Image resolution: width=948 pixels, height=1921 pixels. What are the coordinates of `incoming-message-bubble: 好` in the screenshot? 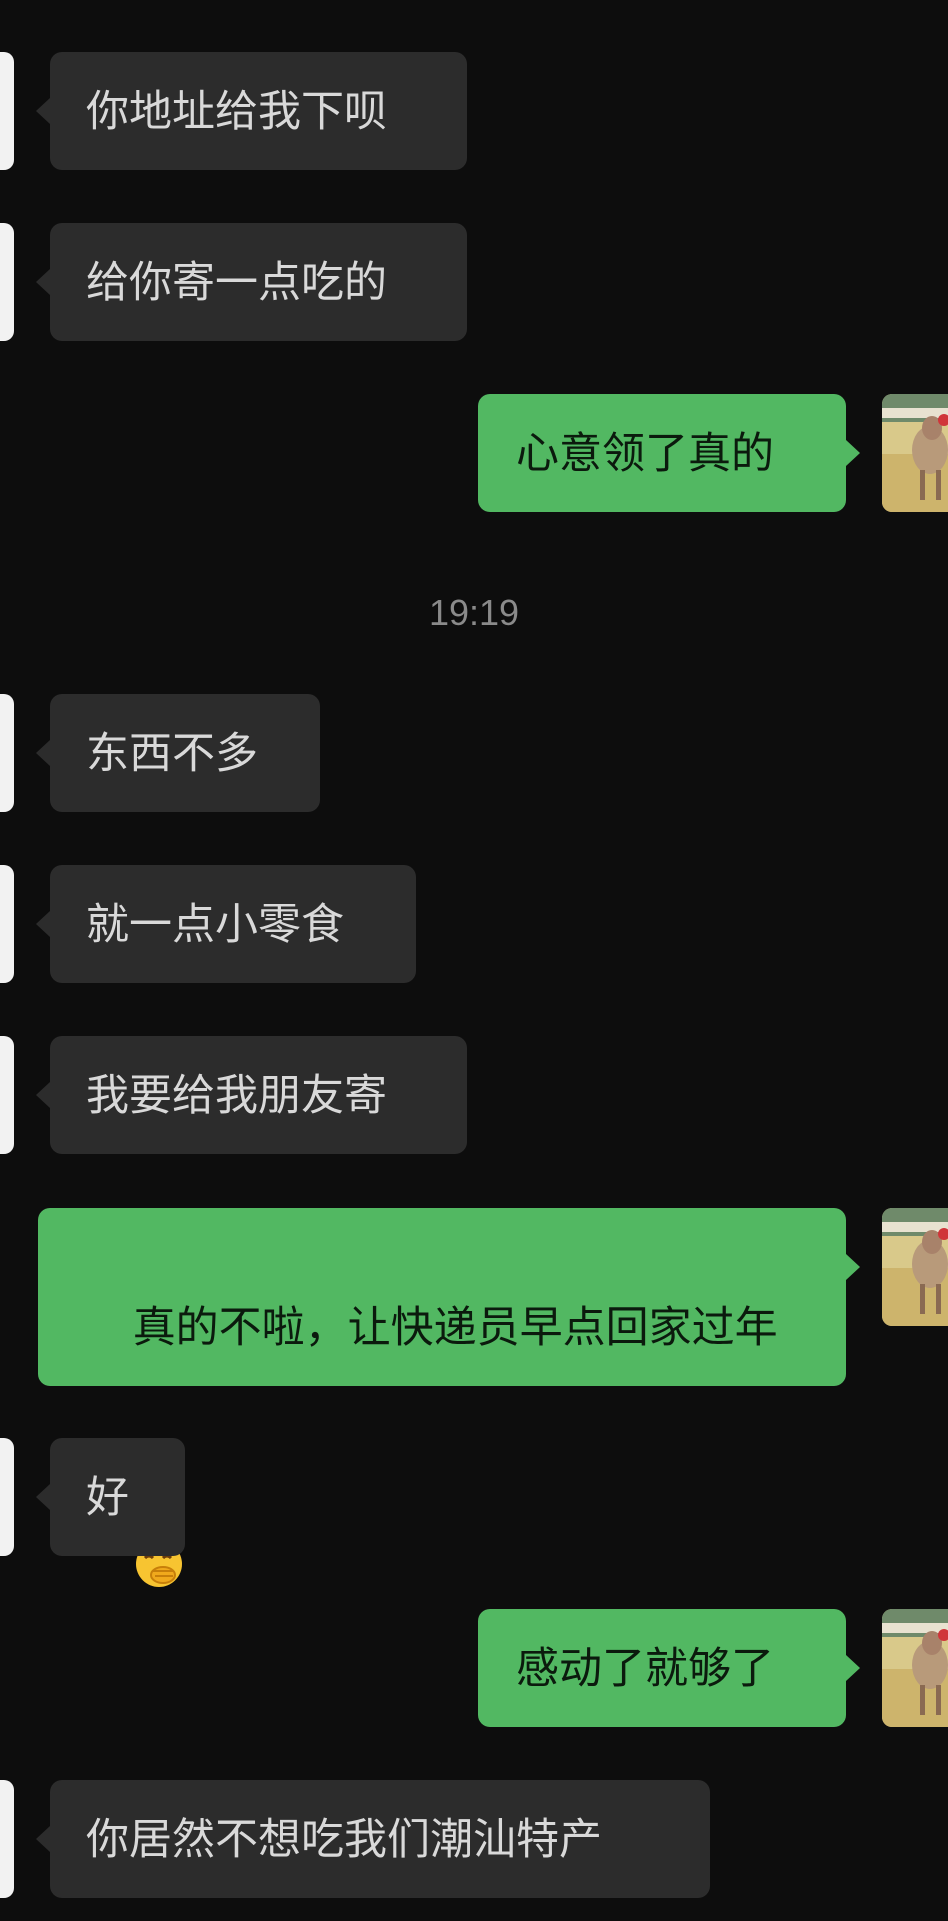 It's located at (117, 1497).